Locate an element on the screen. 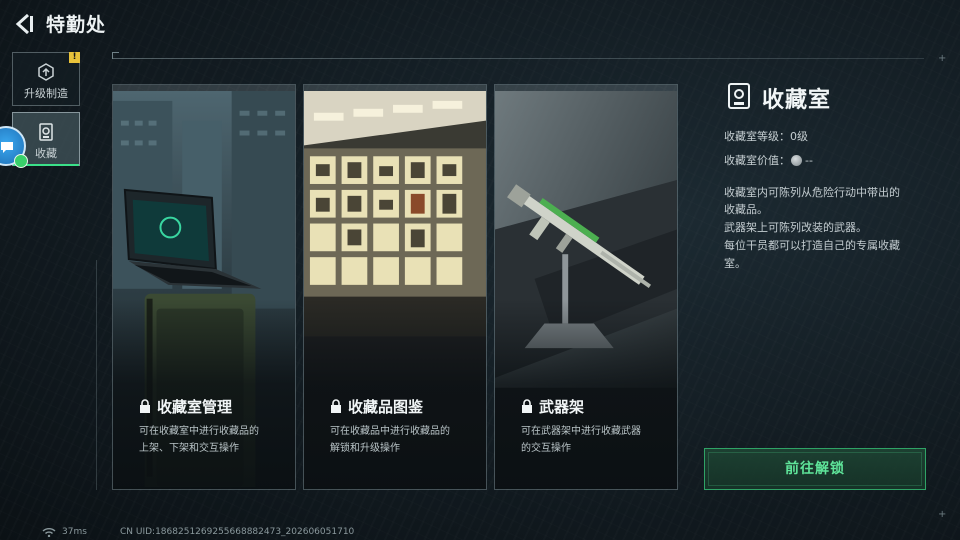  info-title: 收藏室 is located at coordinates (797, 100).